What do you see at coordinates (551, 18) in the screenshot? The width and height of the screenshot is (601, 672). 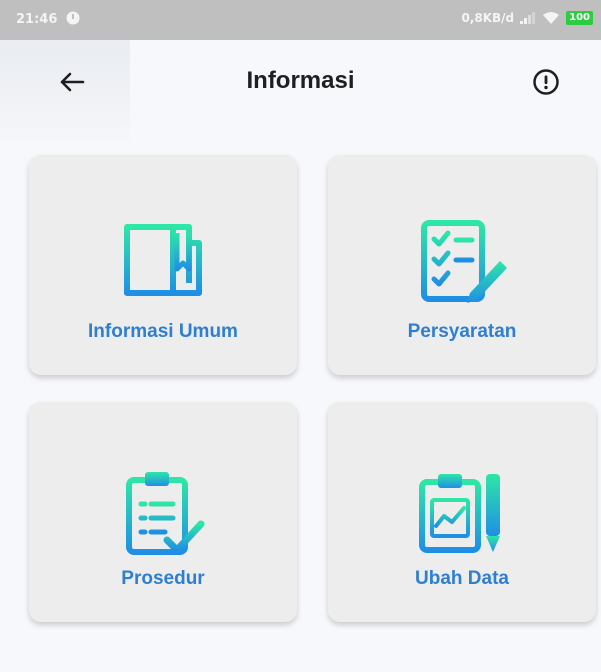 I see `wifi-icon` at bounding box center [551, 18].